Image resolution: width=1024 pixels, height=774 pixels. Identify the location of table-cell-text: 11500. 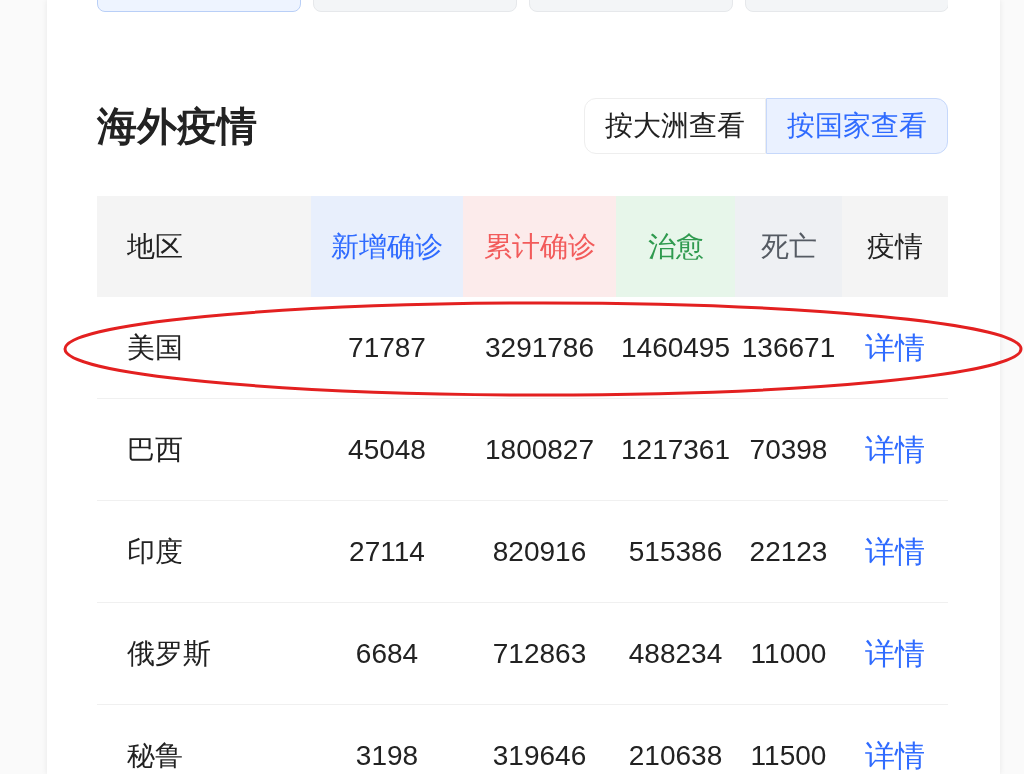
(788, 755).